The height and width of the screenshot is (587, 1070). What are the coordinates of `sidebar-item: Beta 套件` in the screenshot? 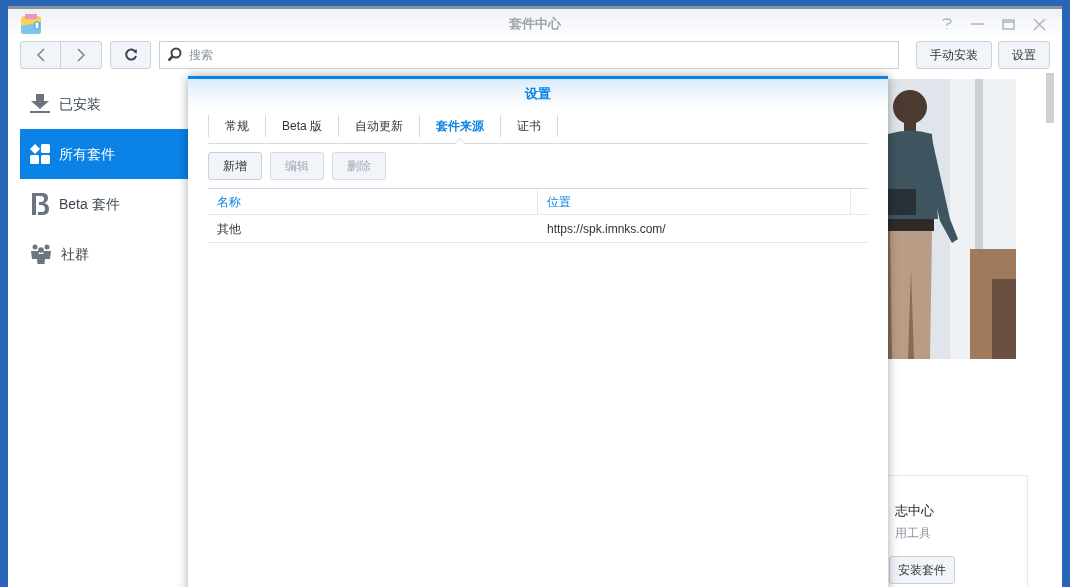 It's located at (104, 204).